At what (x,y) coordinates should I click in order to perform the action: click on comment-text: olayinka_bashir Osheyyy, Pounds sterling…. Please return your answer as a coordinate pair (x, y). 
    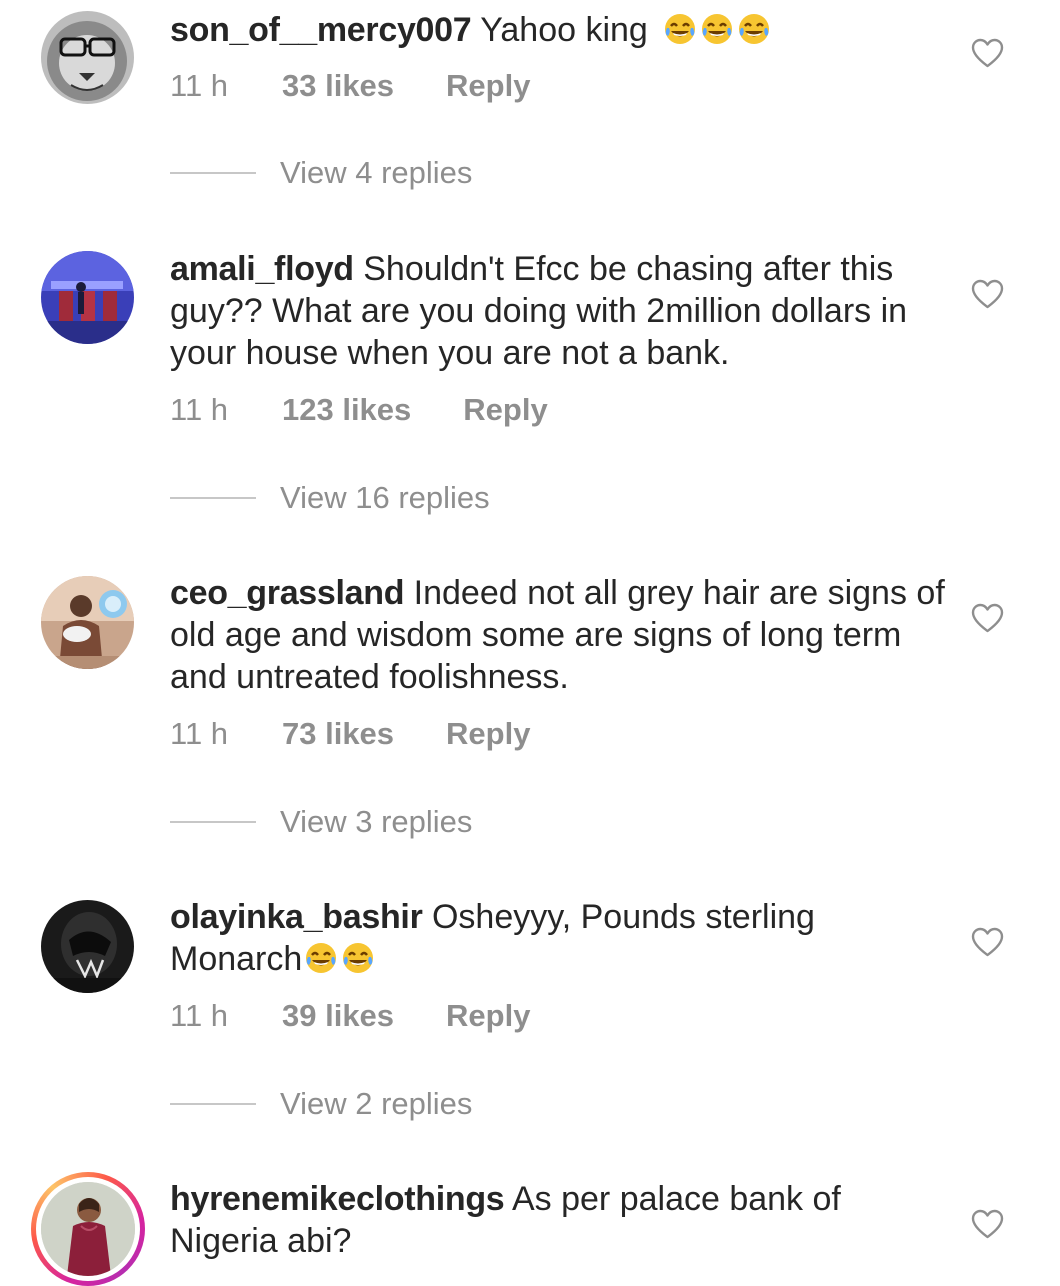
    Looking at the image, I should click on (557, 938).